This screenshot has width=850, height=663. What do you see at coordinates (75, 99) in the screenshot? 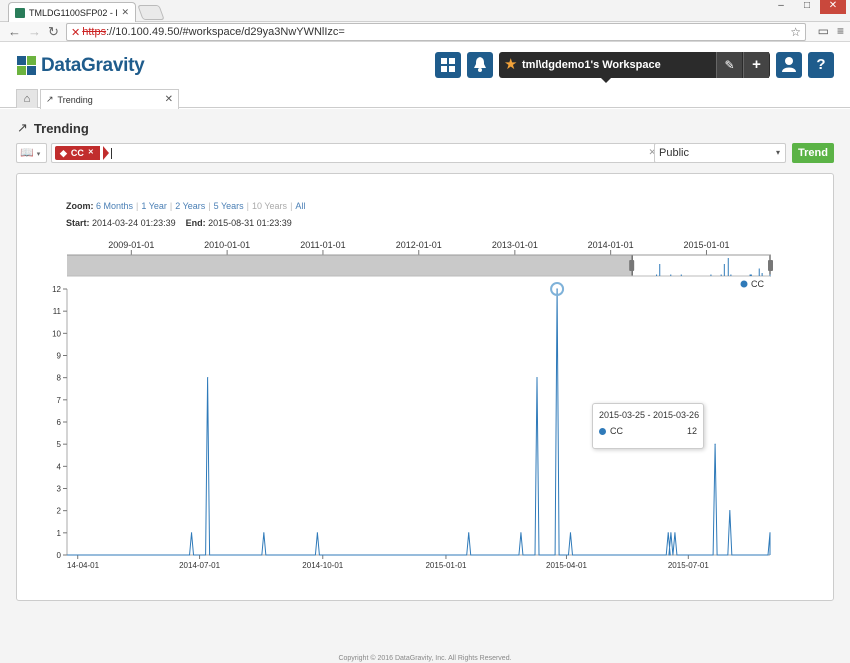
I see `tab-trending-label: Trending` at bounding box center [75, 99].